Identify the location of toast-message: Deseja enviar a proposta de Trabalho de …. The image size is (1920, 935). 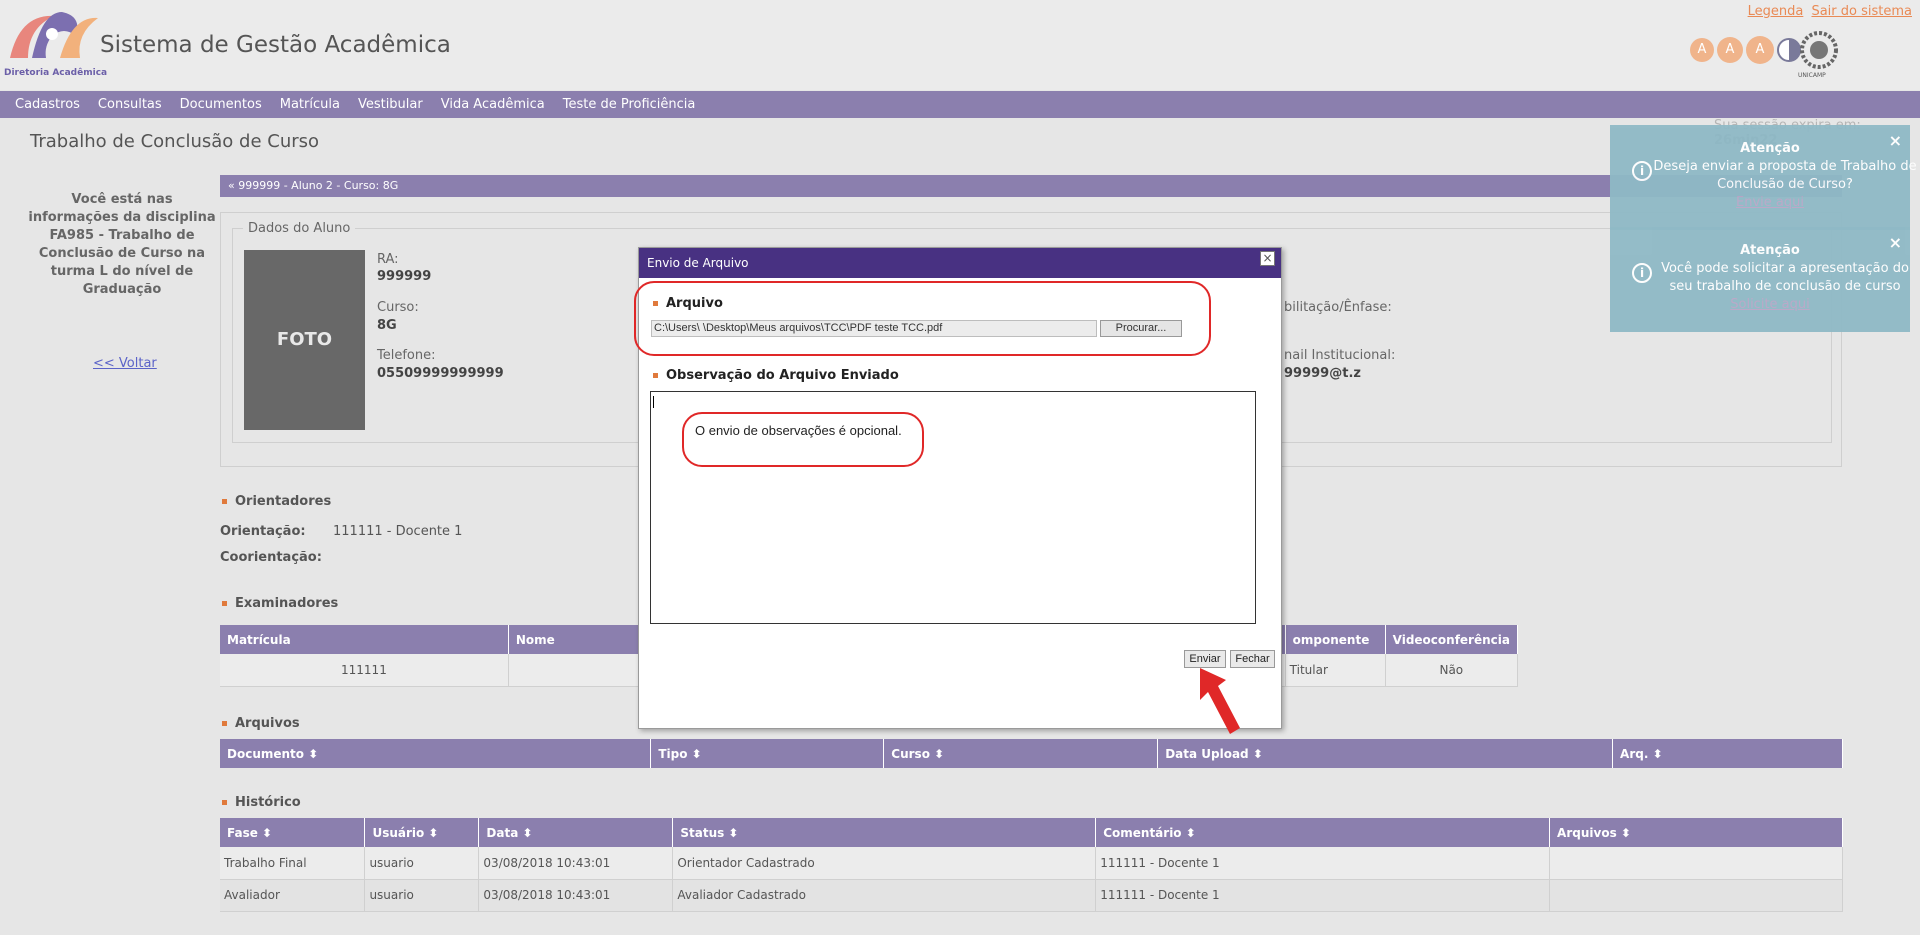
(1785, 175).